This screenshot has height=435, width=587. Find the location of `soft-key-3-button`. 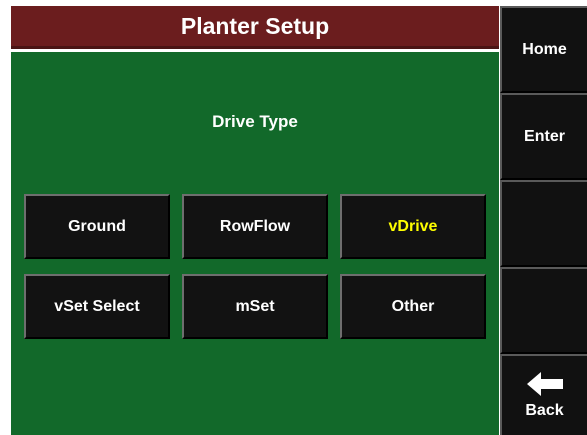

soft-key-3-button is located at coordinates (543, 223).